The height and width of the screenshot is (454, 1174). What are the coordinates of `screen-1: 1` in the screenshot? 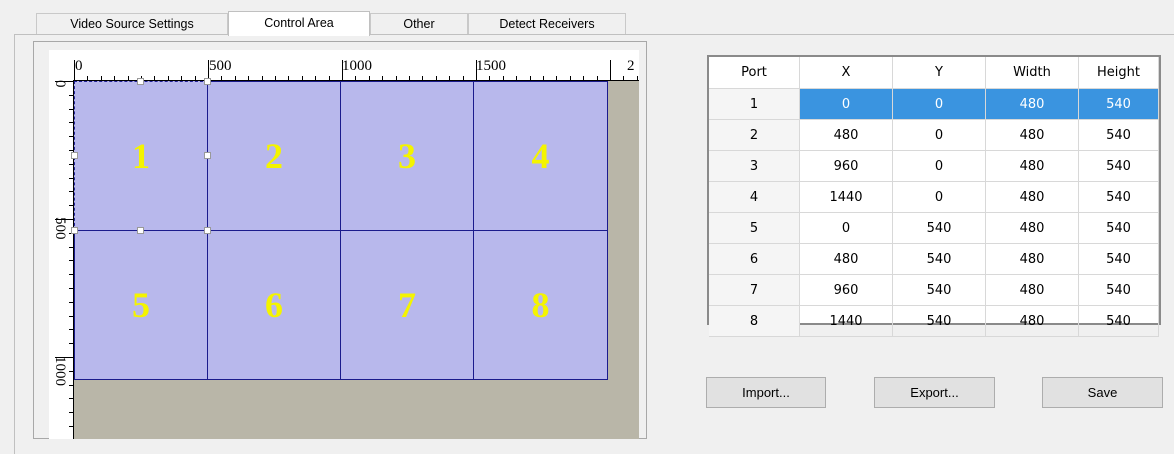 It's located at (141, 156).